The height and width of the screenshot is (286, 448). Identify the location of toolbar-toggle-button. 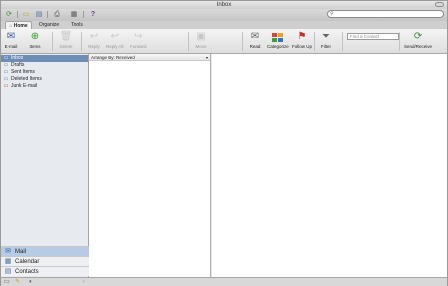
(439, 4).